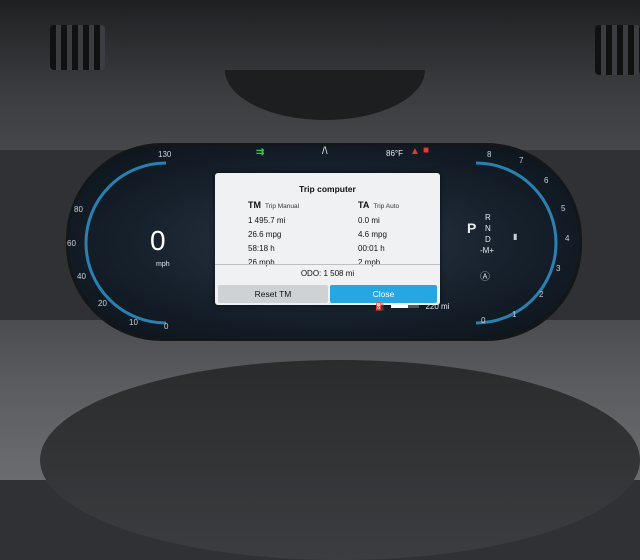  I want to click on trip-auto-code: TA, so click(364, 205).